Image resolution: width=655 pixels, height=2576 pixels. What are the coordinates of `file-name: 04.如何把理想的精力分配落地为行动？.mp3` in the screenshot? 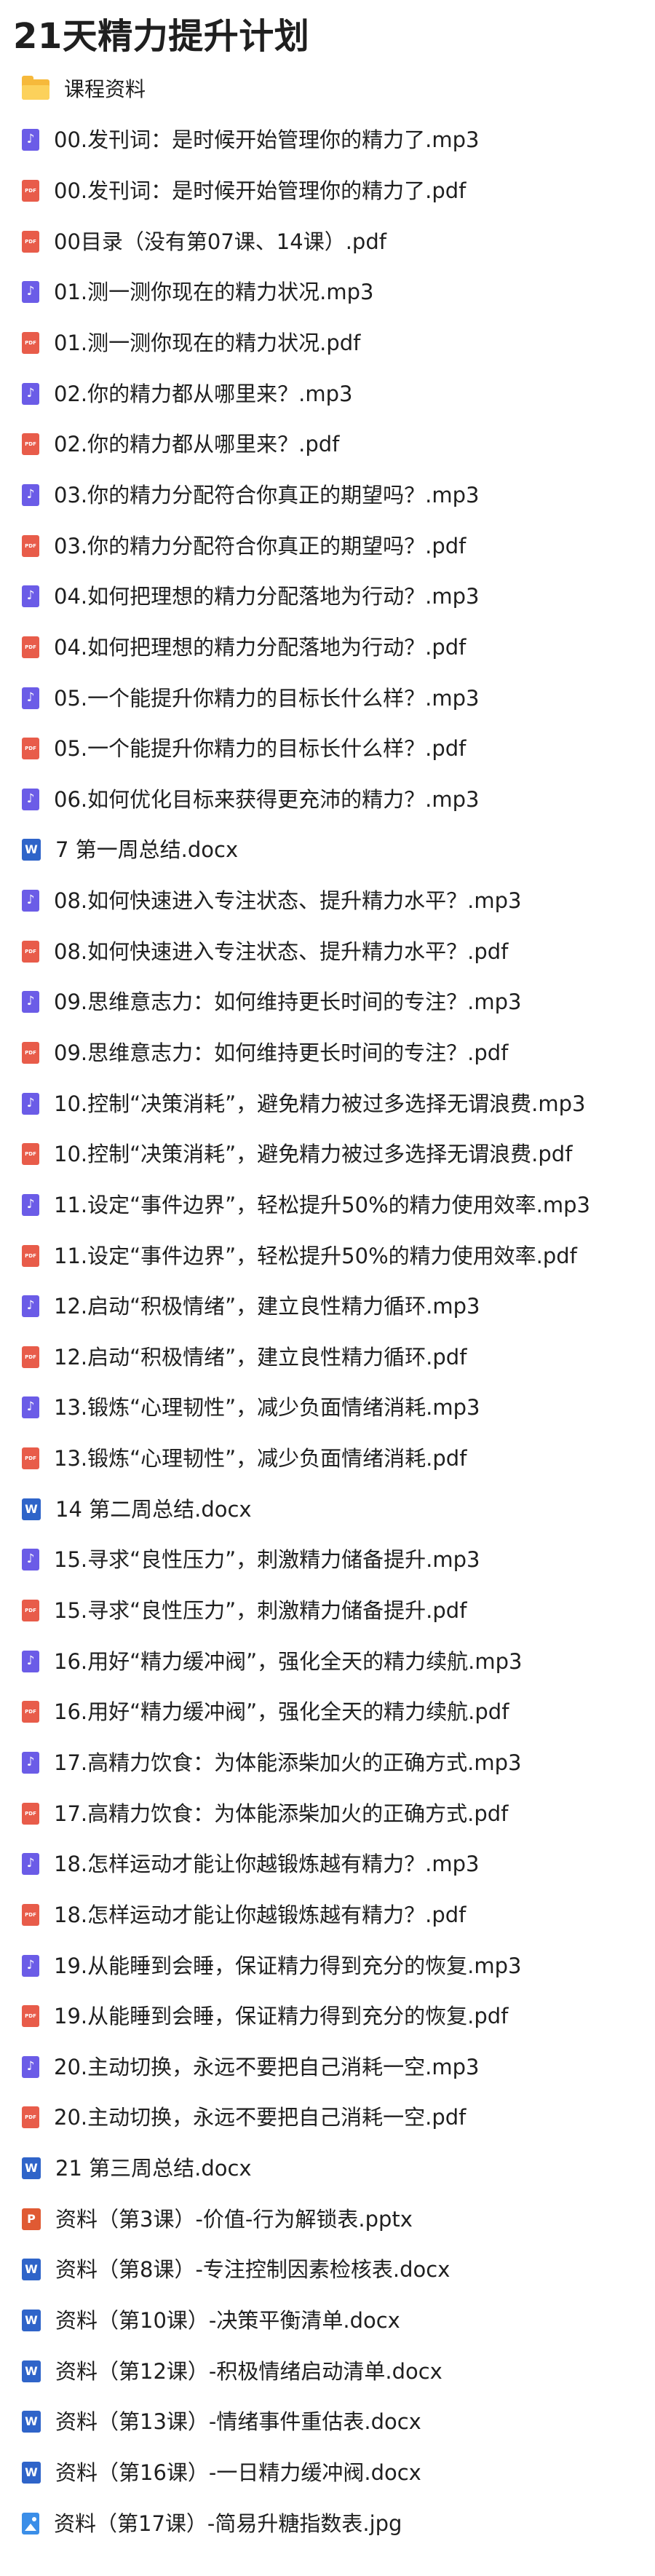 It's located at (267, 597).